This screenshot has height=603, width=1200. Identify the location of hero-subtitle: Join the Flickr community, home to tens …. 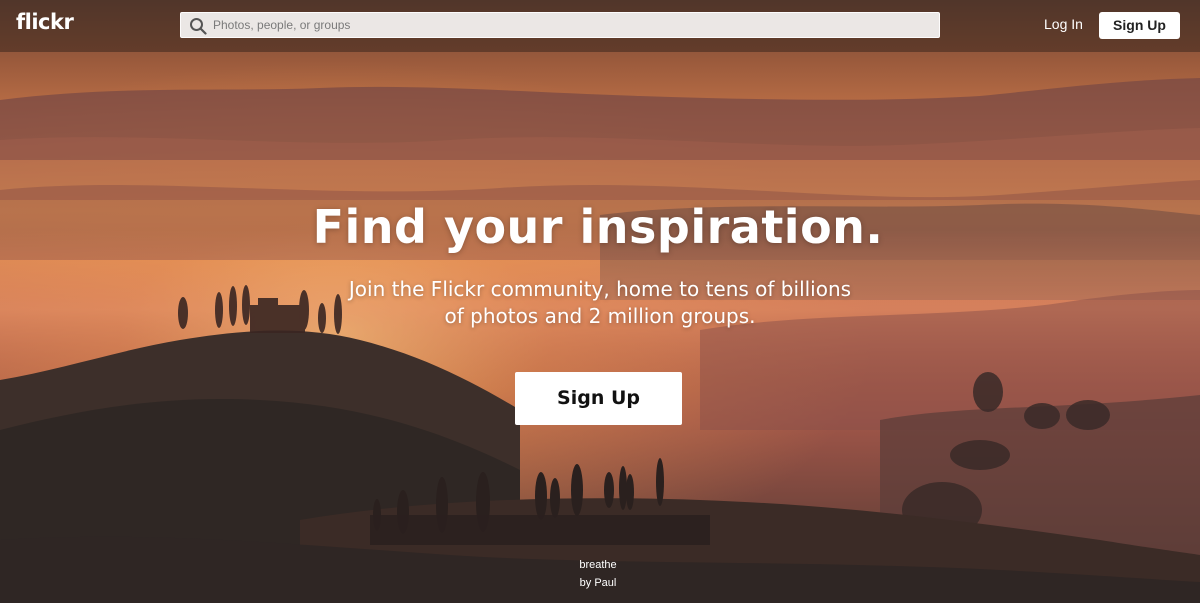
(600, 302).